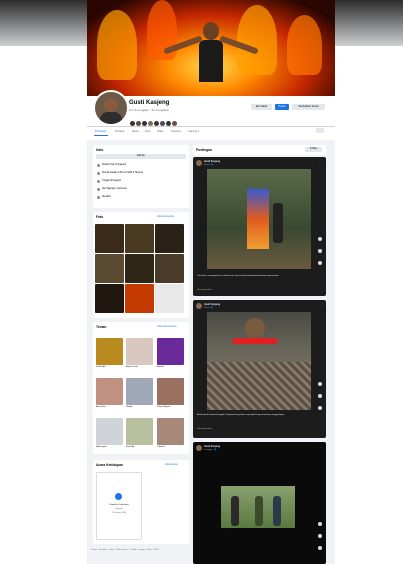 This screenshot has width=403, height=564. Describe the element at coordinates (160, 131) in the screenshot. I see `tab-videos: Video` at that location.